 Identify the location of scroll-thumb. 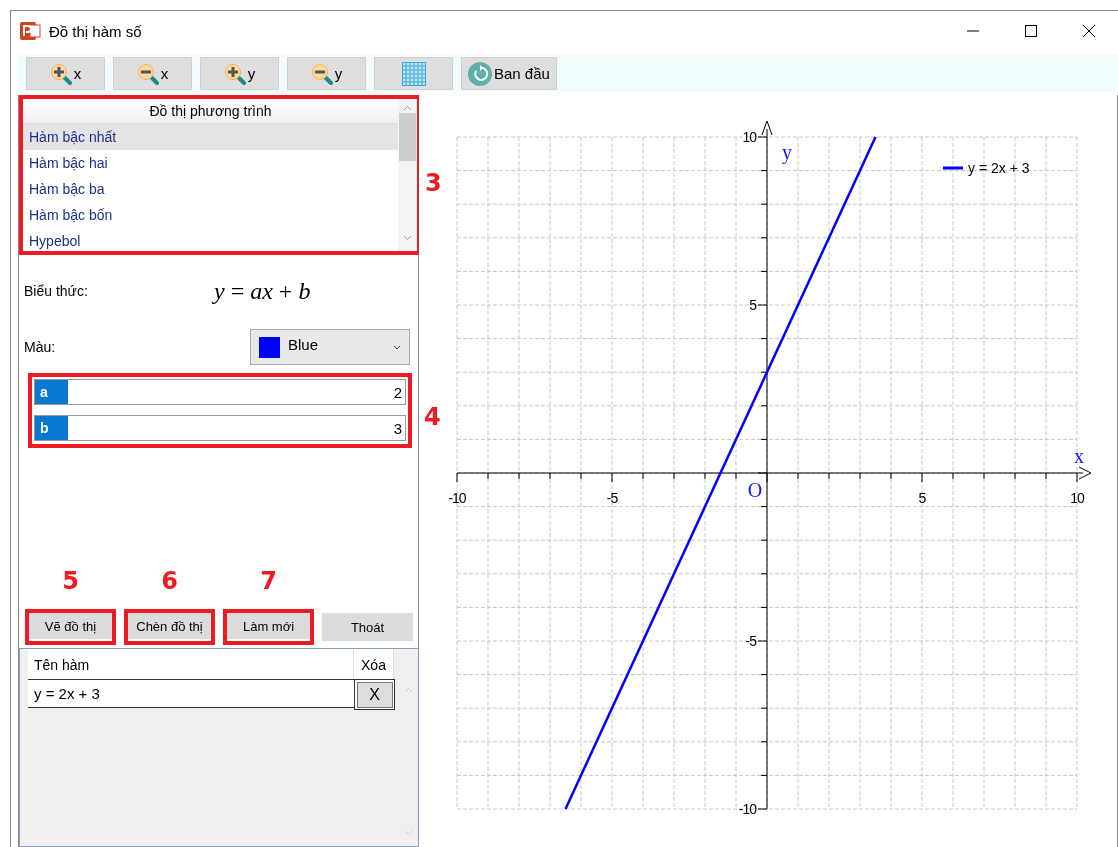
(407, 137).